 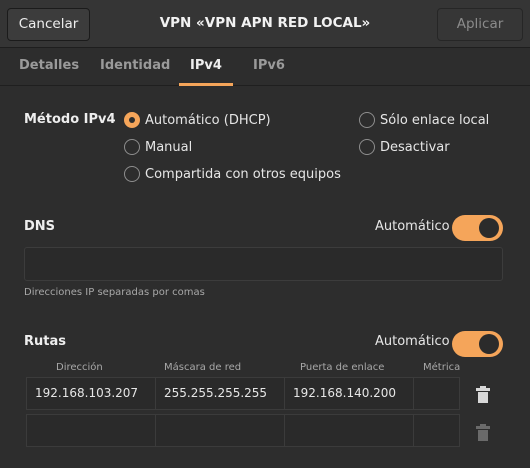 I want to click on route-gateway-input, so click(x=349, y=430).